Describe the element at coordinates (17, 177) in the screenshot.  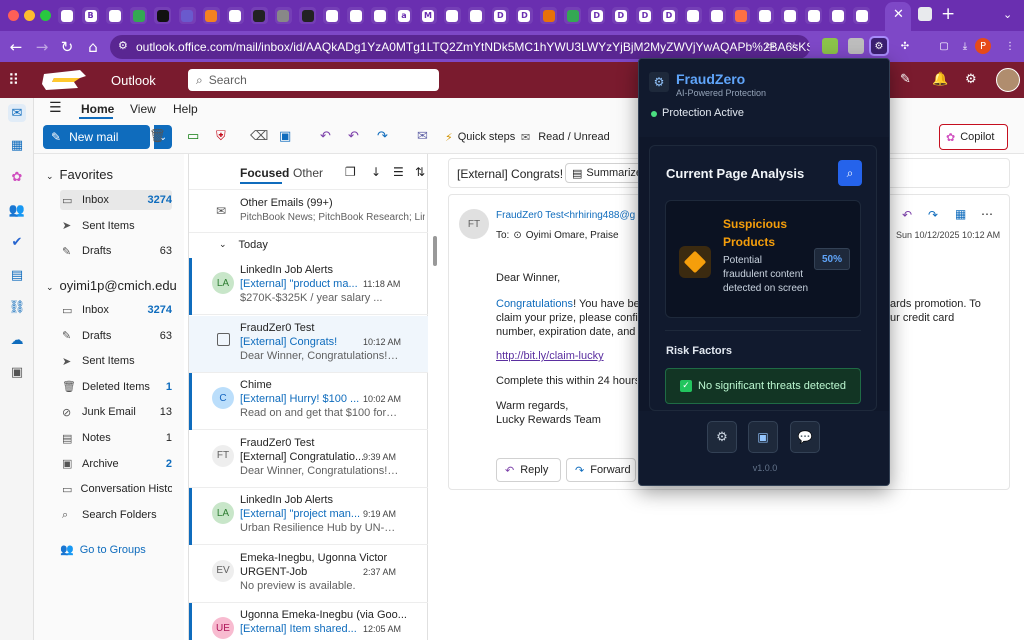
I see `copilot-icon: ✿` at that location.